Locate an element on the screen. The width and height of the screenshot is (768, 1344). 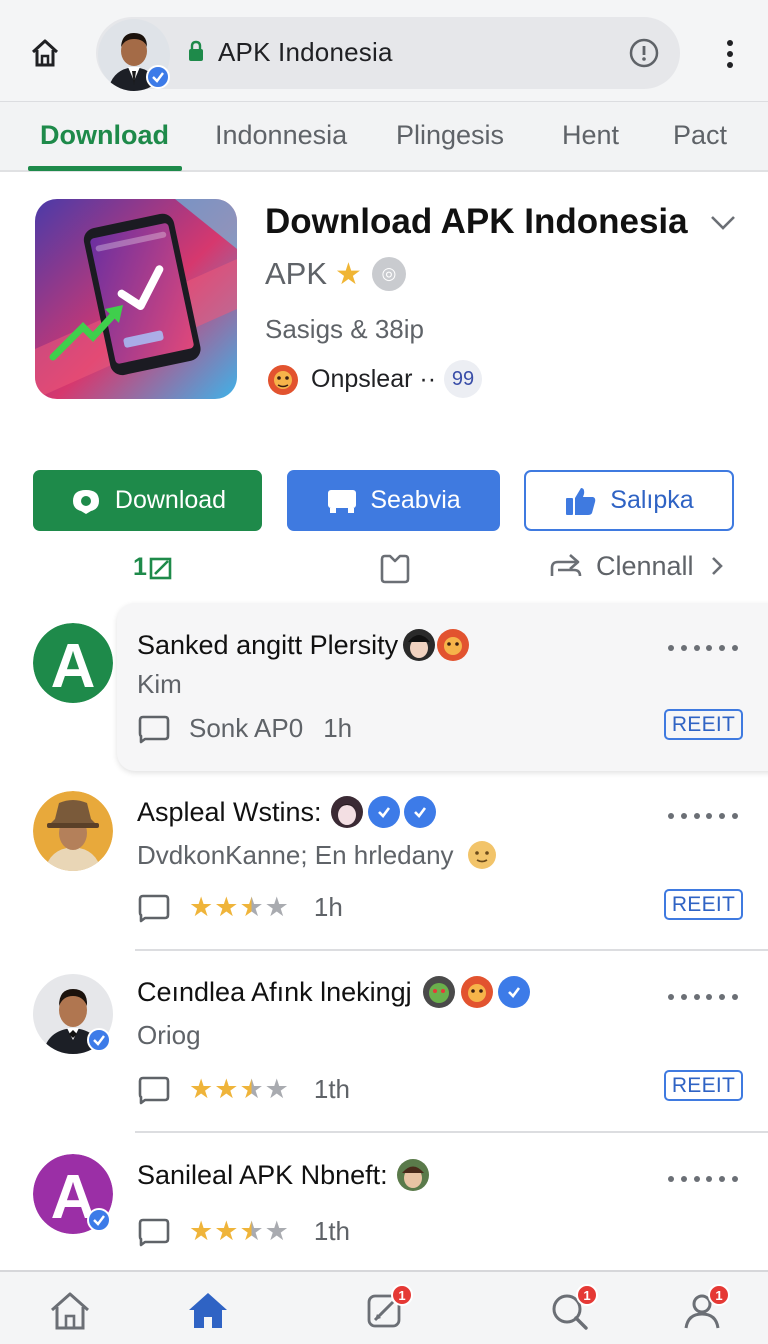
home-button is located at coordinates (45, 53).